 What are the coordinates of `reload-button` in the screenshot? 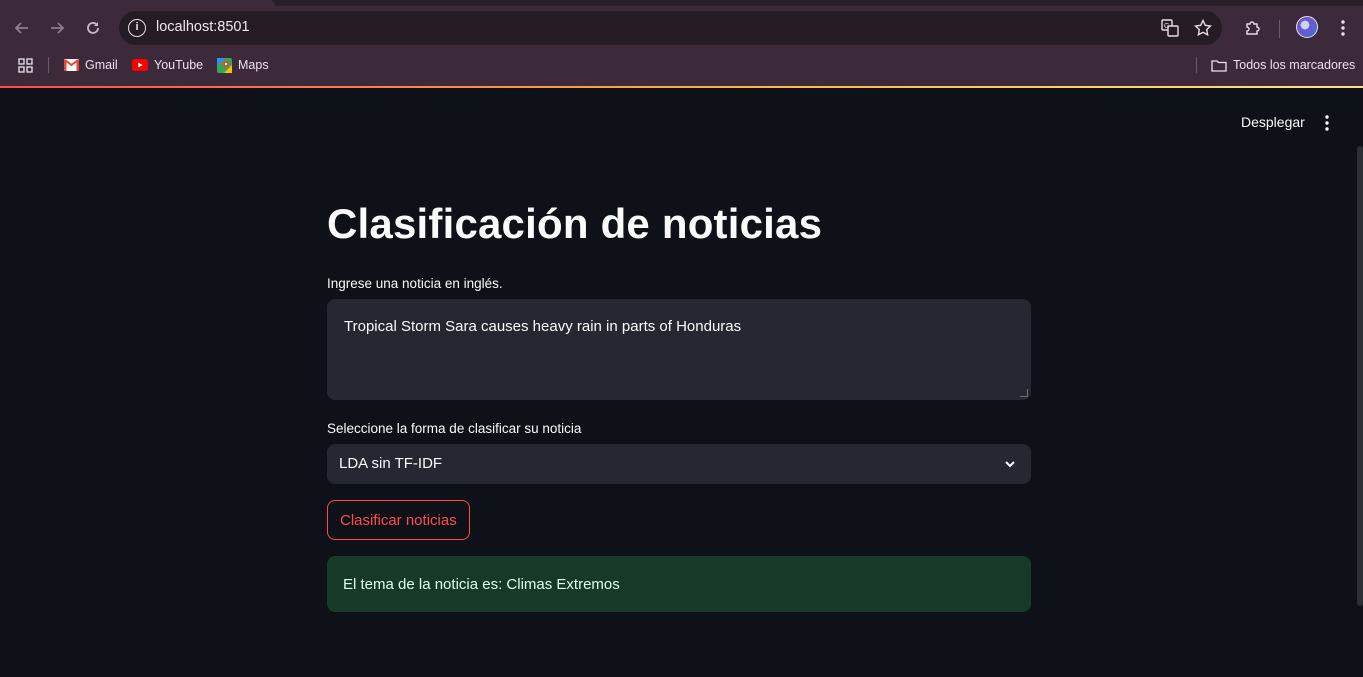 It's located at (93, 28).